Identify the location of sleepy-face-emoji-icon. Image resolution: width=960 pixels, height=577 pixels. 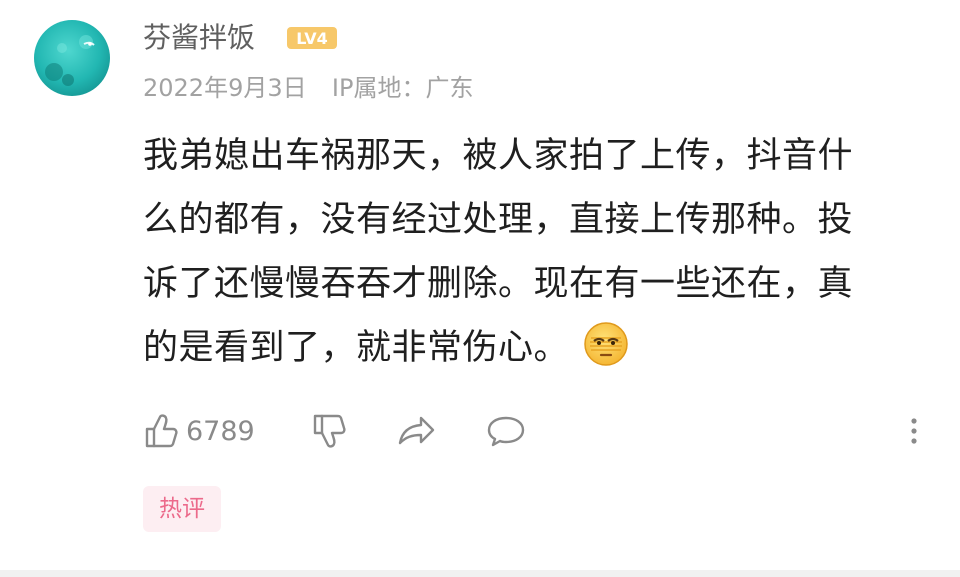
(606, 344).